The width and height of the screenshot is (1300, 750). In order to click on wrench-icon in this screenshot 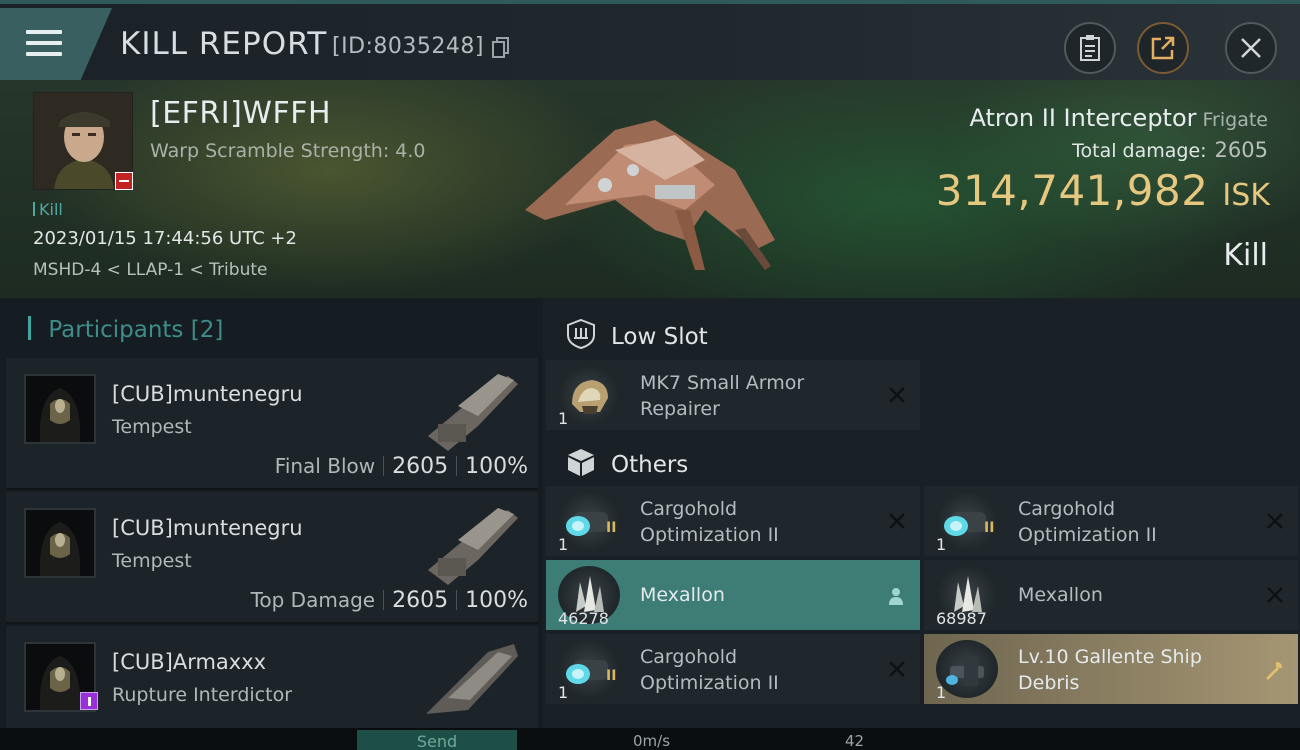, I will do `click(1274, 671)`.